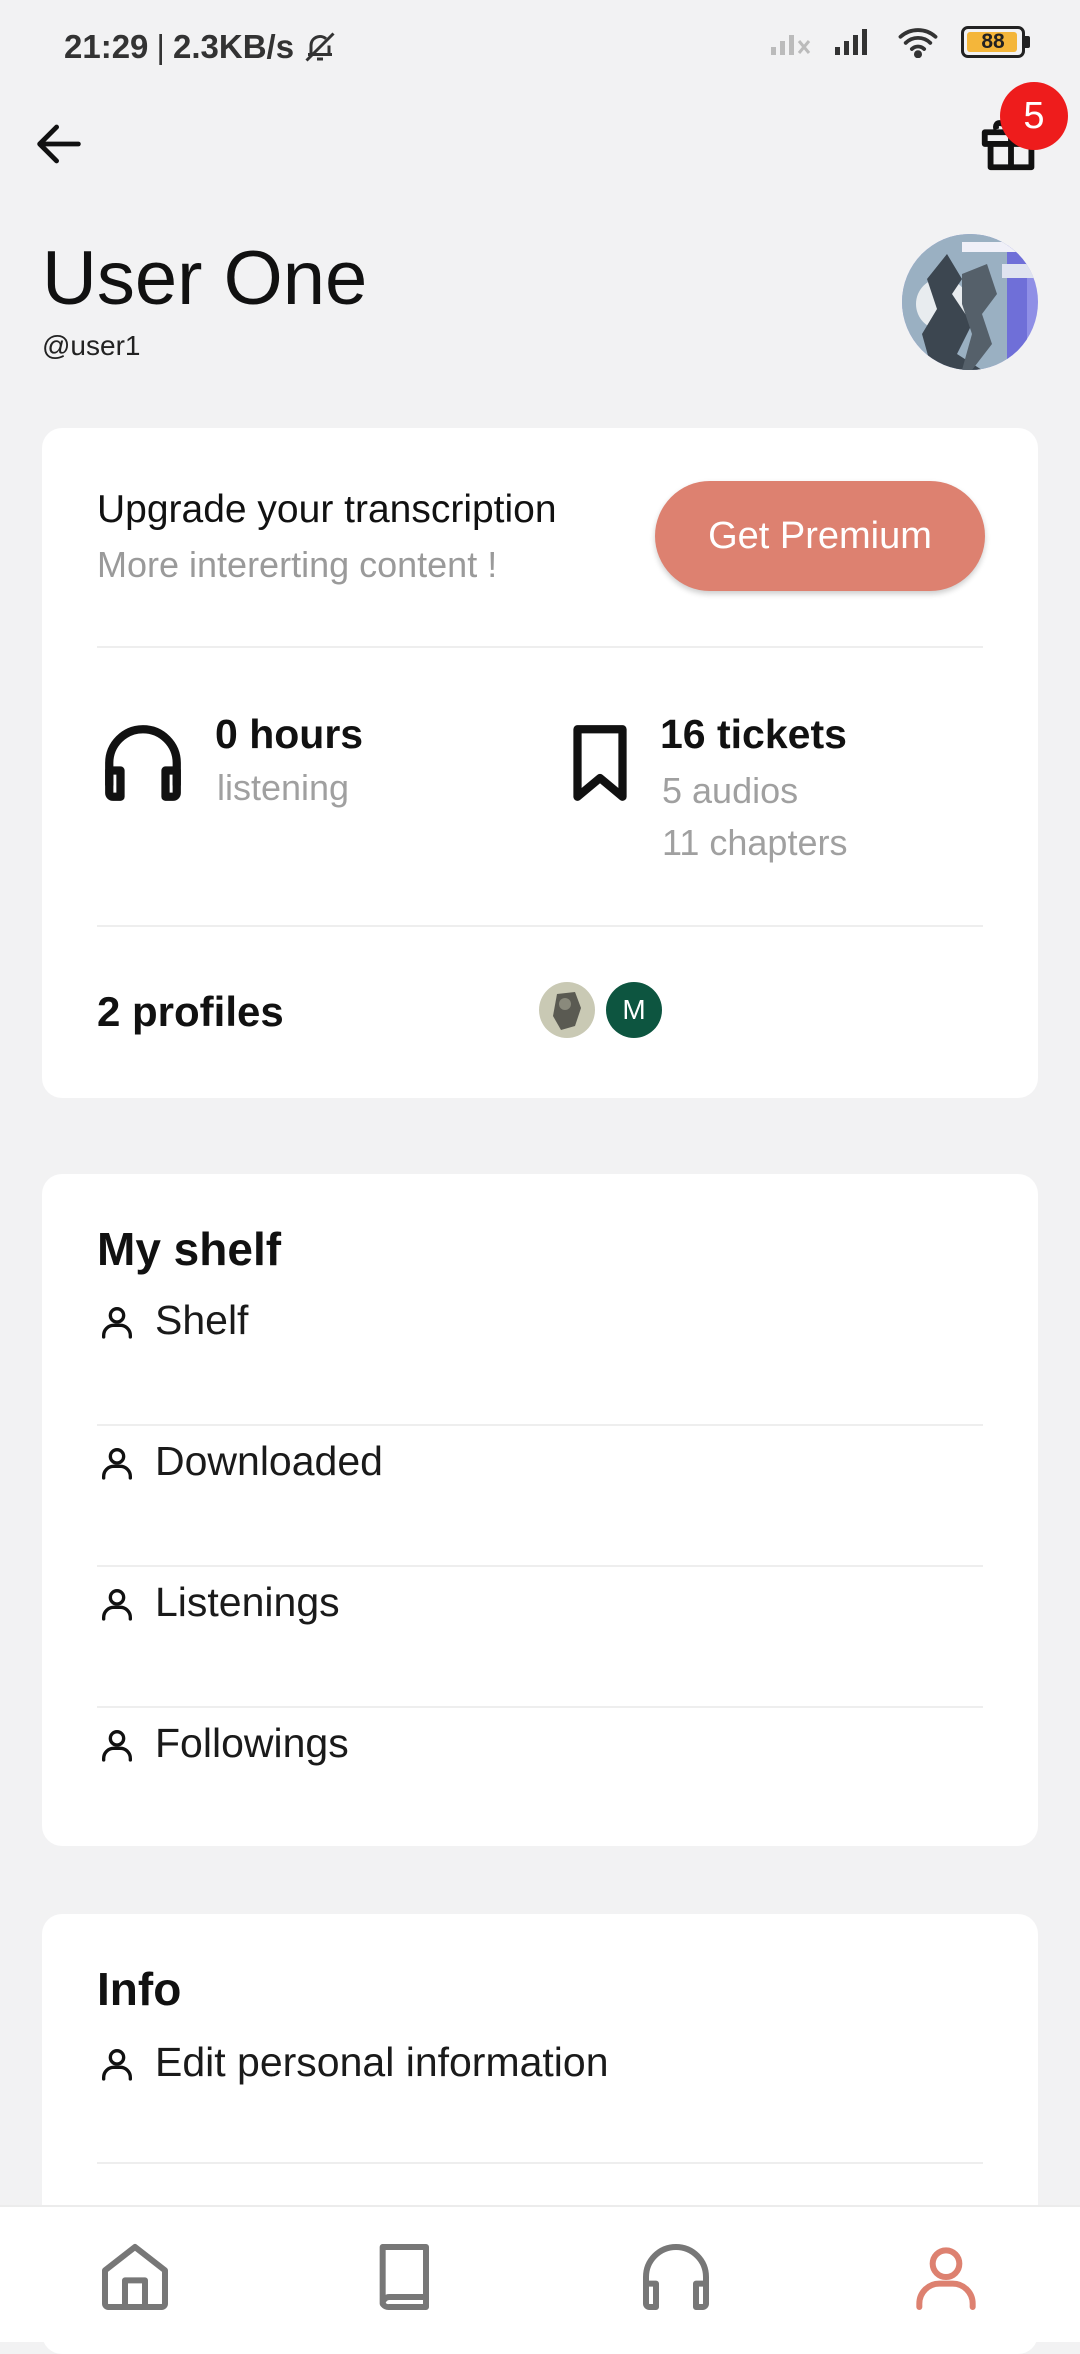 This screenshot has height=2354, width=1080. What do you see at coordinates (139, 1989) in the screenshot?
I see `info-title: Info` at bounding box center [139, 1989].